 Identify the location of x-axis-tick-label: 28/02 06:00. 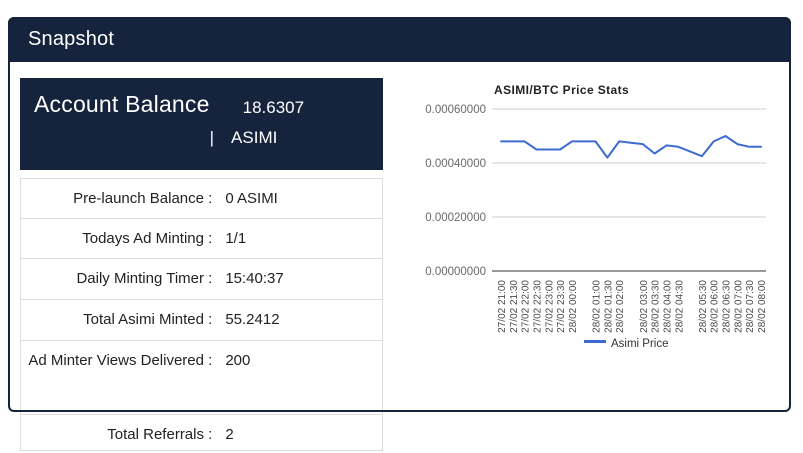
(715, 306).